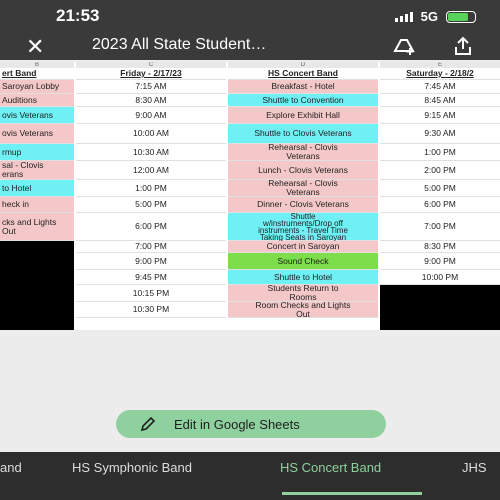 The width and height of the screenshot is (500, 500). I want to click on pencil-icon, so click(148, 424).